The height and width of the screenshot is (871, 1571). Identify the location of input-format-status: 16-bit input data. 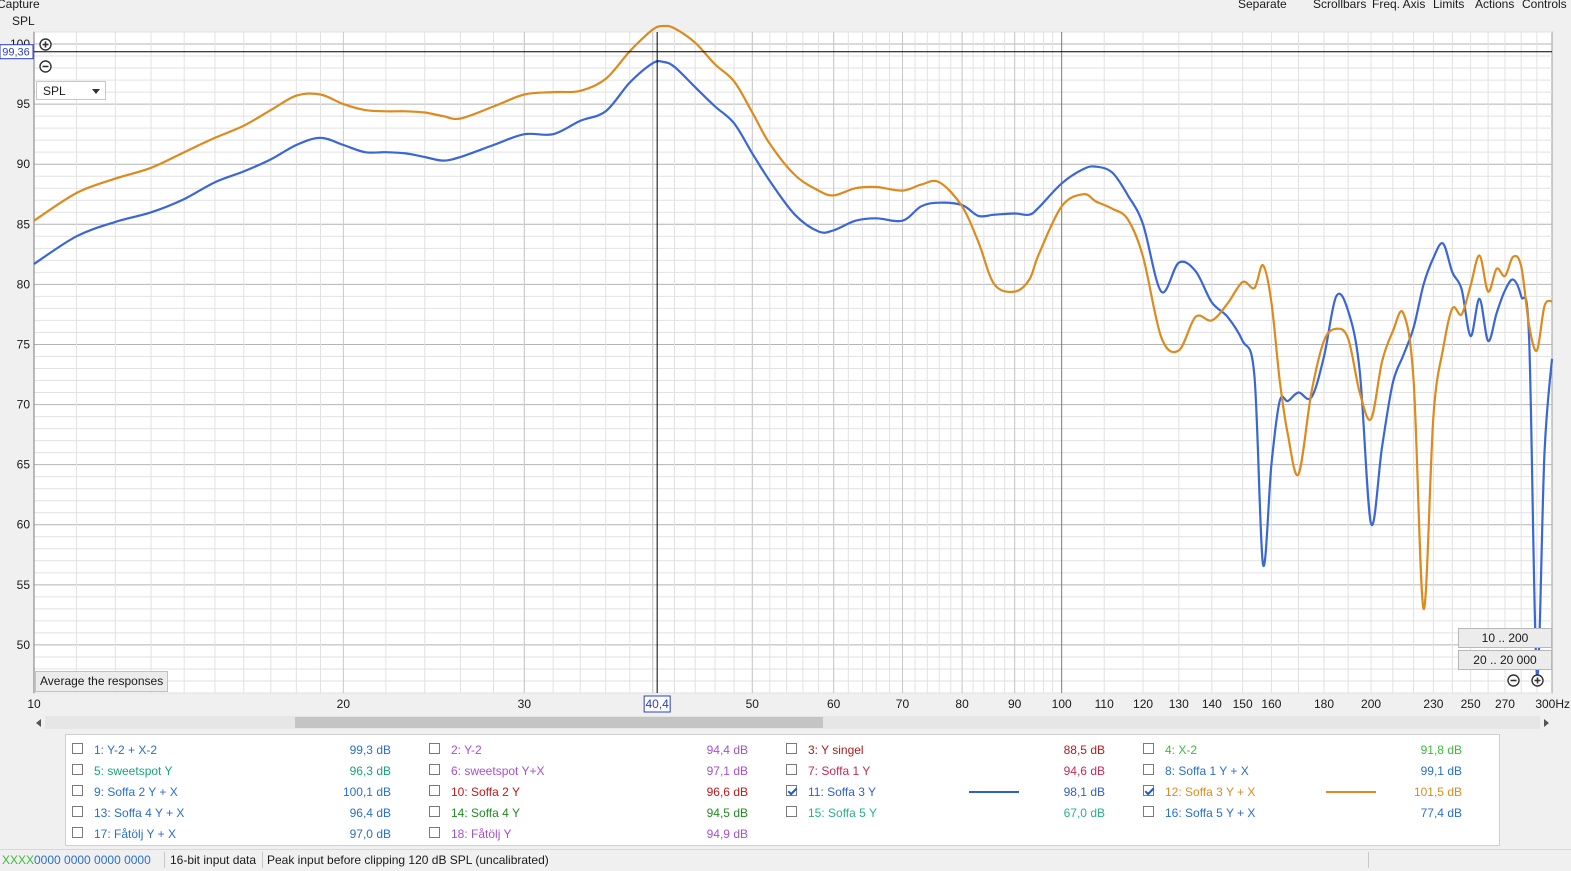
(213, 860).